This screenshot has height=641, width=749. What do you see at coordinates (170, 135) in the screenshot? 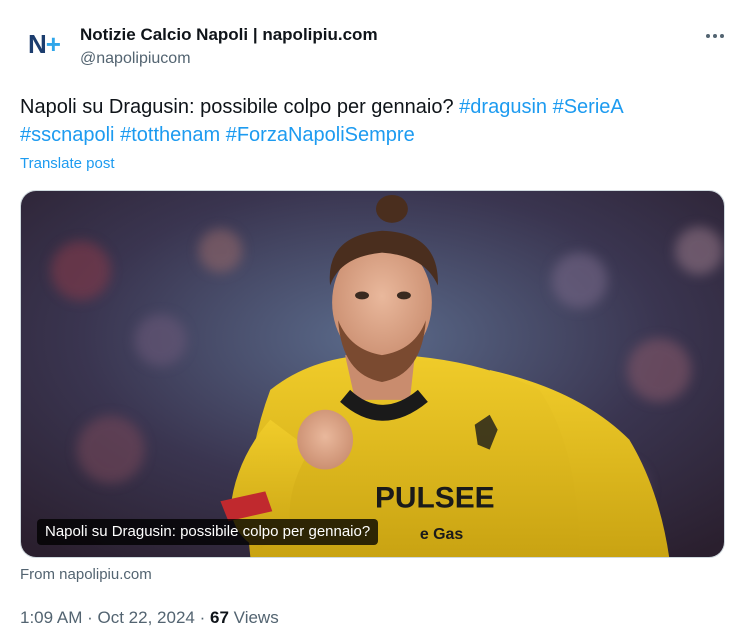
I see `hashtag-link: #totthenam` at bounding box center [170, 135].